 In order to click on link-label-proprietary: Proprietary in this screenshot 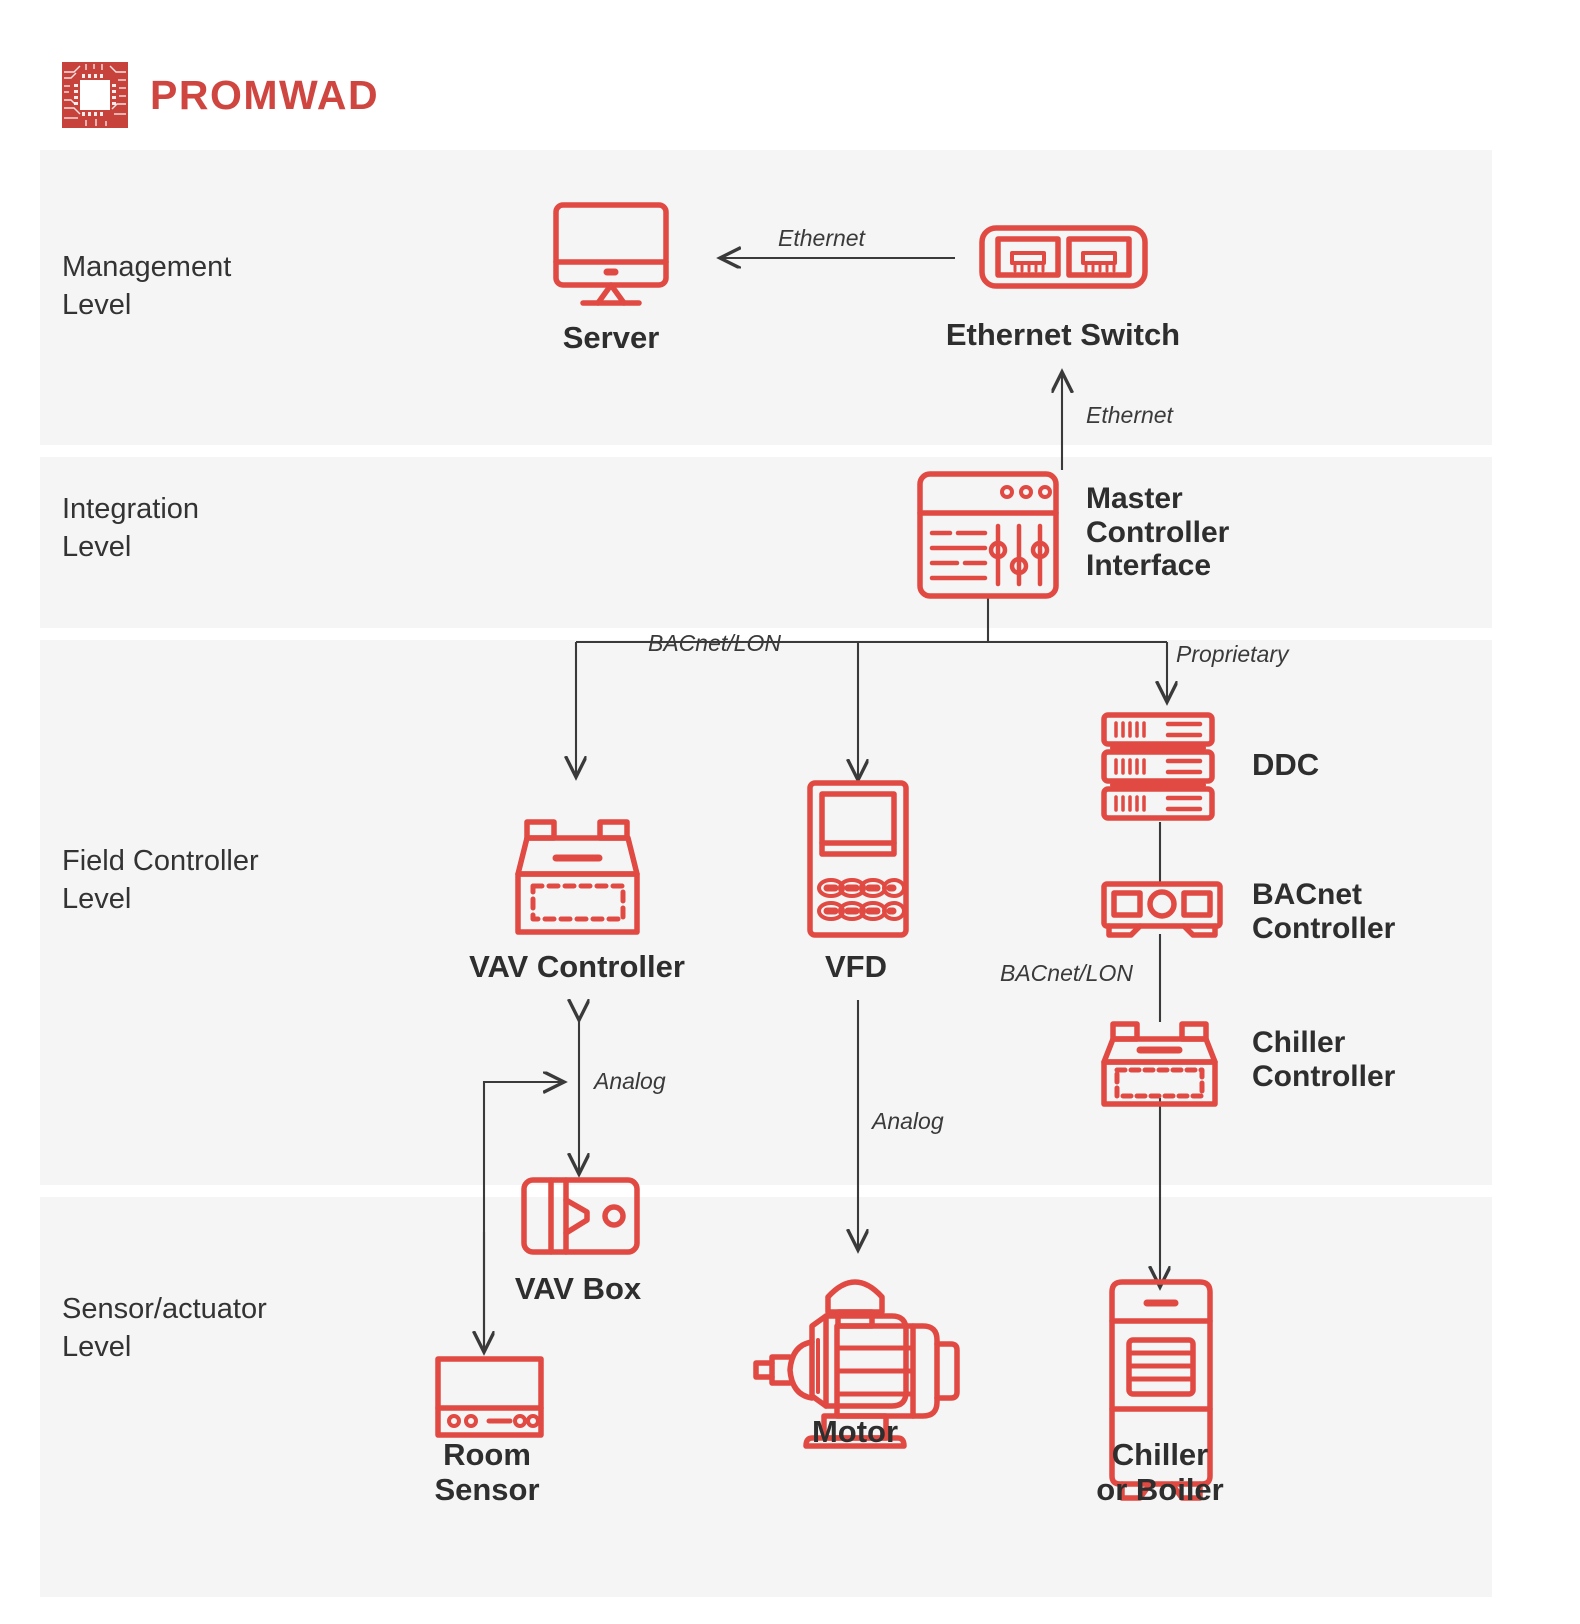, I will do `click(1232, 654)`.